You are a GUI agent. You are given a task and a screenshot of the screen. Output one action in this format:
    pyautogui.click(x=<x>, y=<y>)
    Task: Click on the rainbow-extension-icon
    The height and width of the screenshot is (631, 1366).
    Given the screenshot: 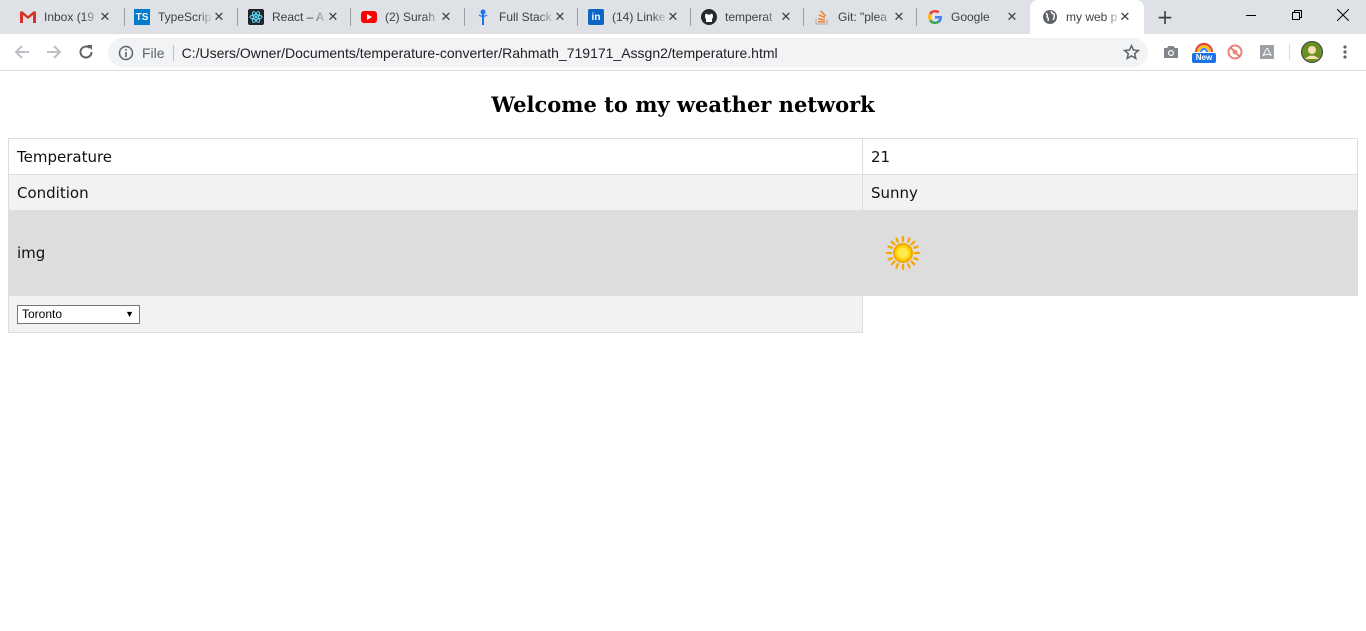 What is the action you would take?
    pyautogui.click(x=1204, y=47)
    